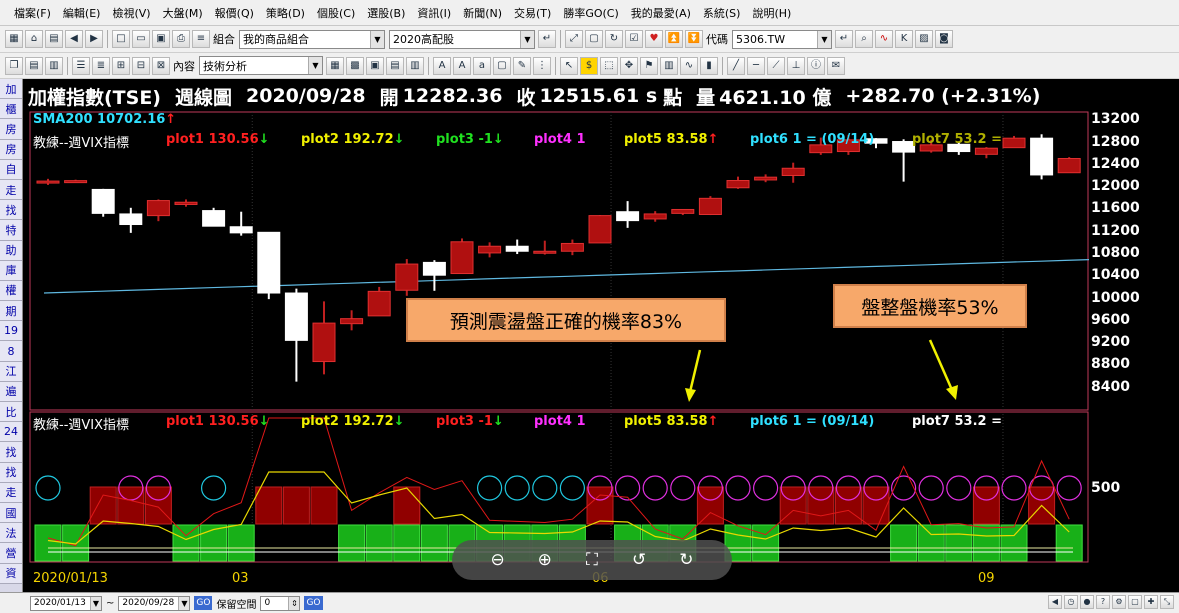 The width and height of the screenshot is (1179, 613). What do you see at coordinates (686, 560) in the screenshot?
I see `rotate-right-icon: ↻` at bounding box center [686, 560].